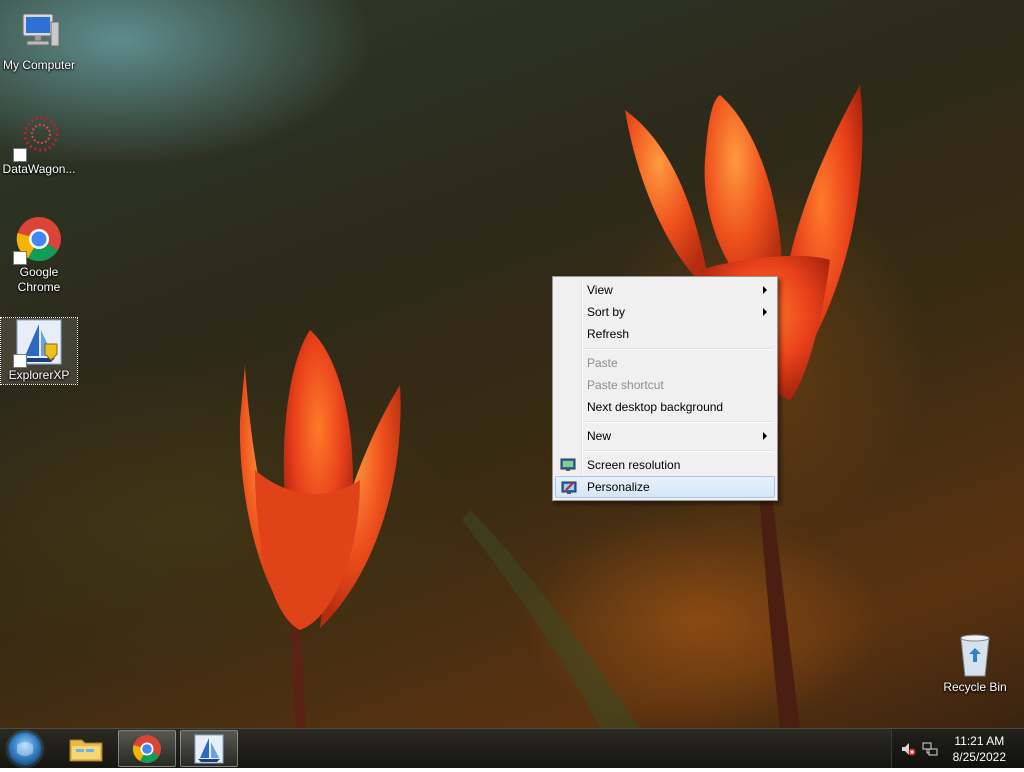 This screenshot has height=772, width=1024. Describe the element at coordinates (599, 436) in the screenshot. I see `menu-item-label: New` at that location.